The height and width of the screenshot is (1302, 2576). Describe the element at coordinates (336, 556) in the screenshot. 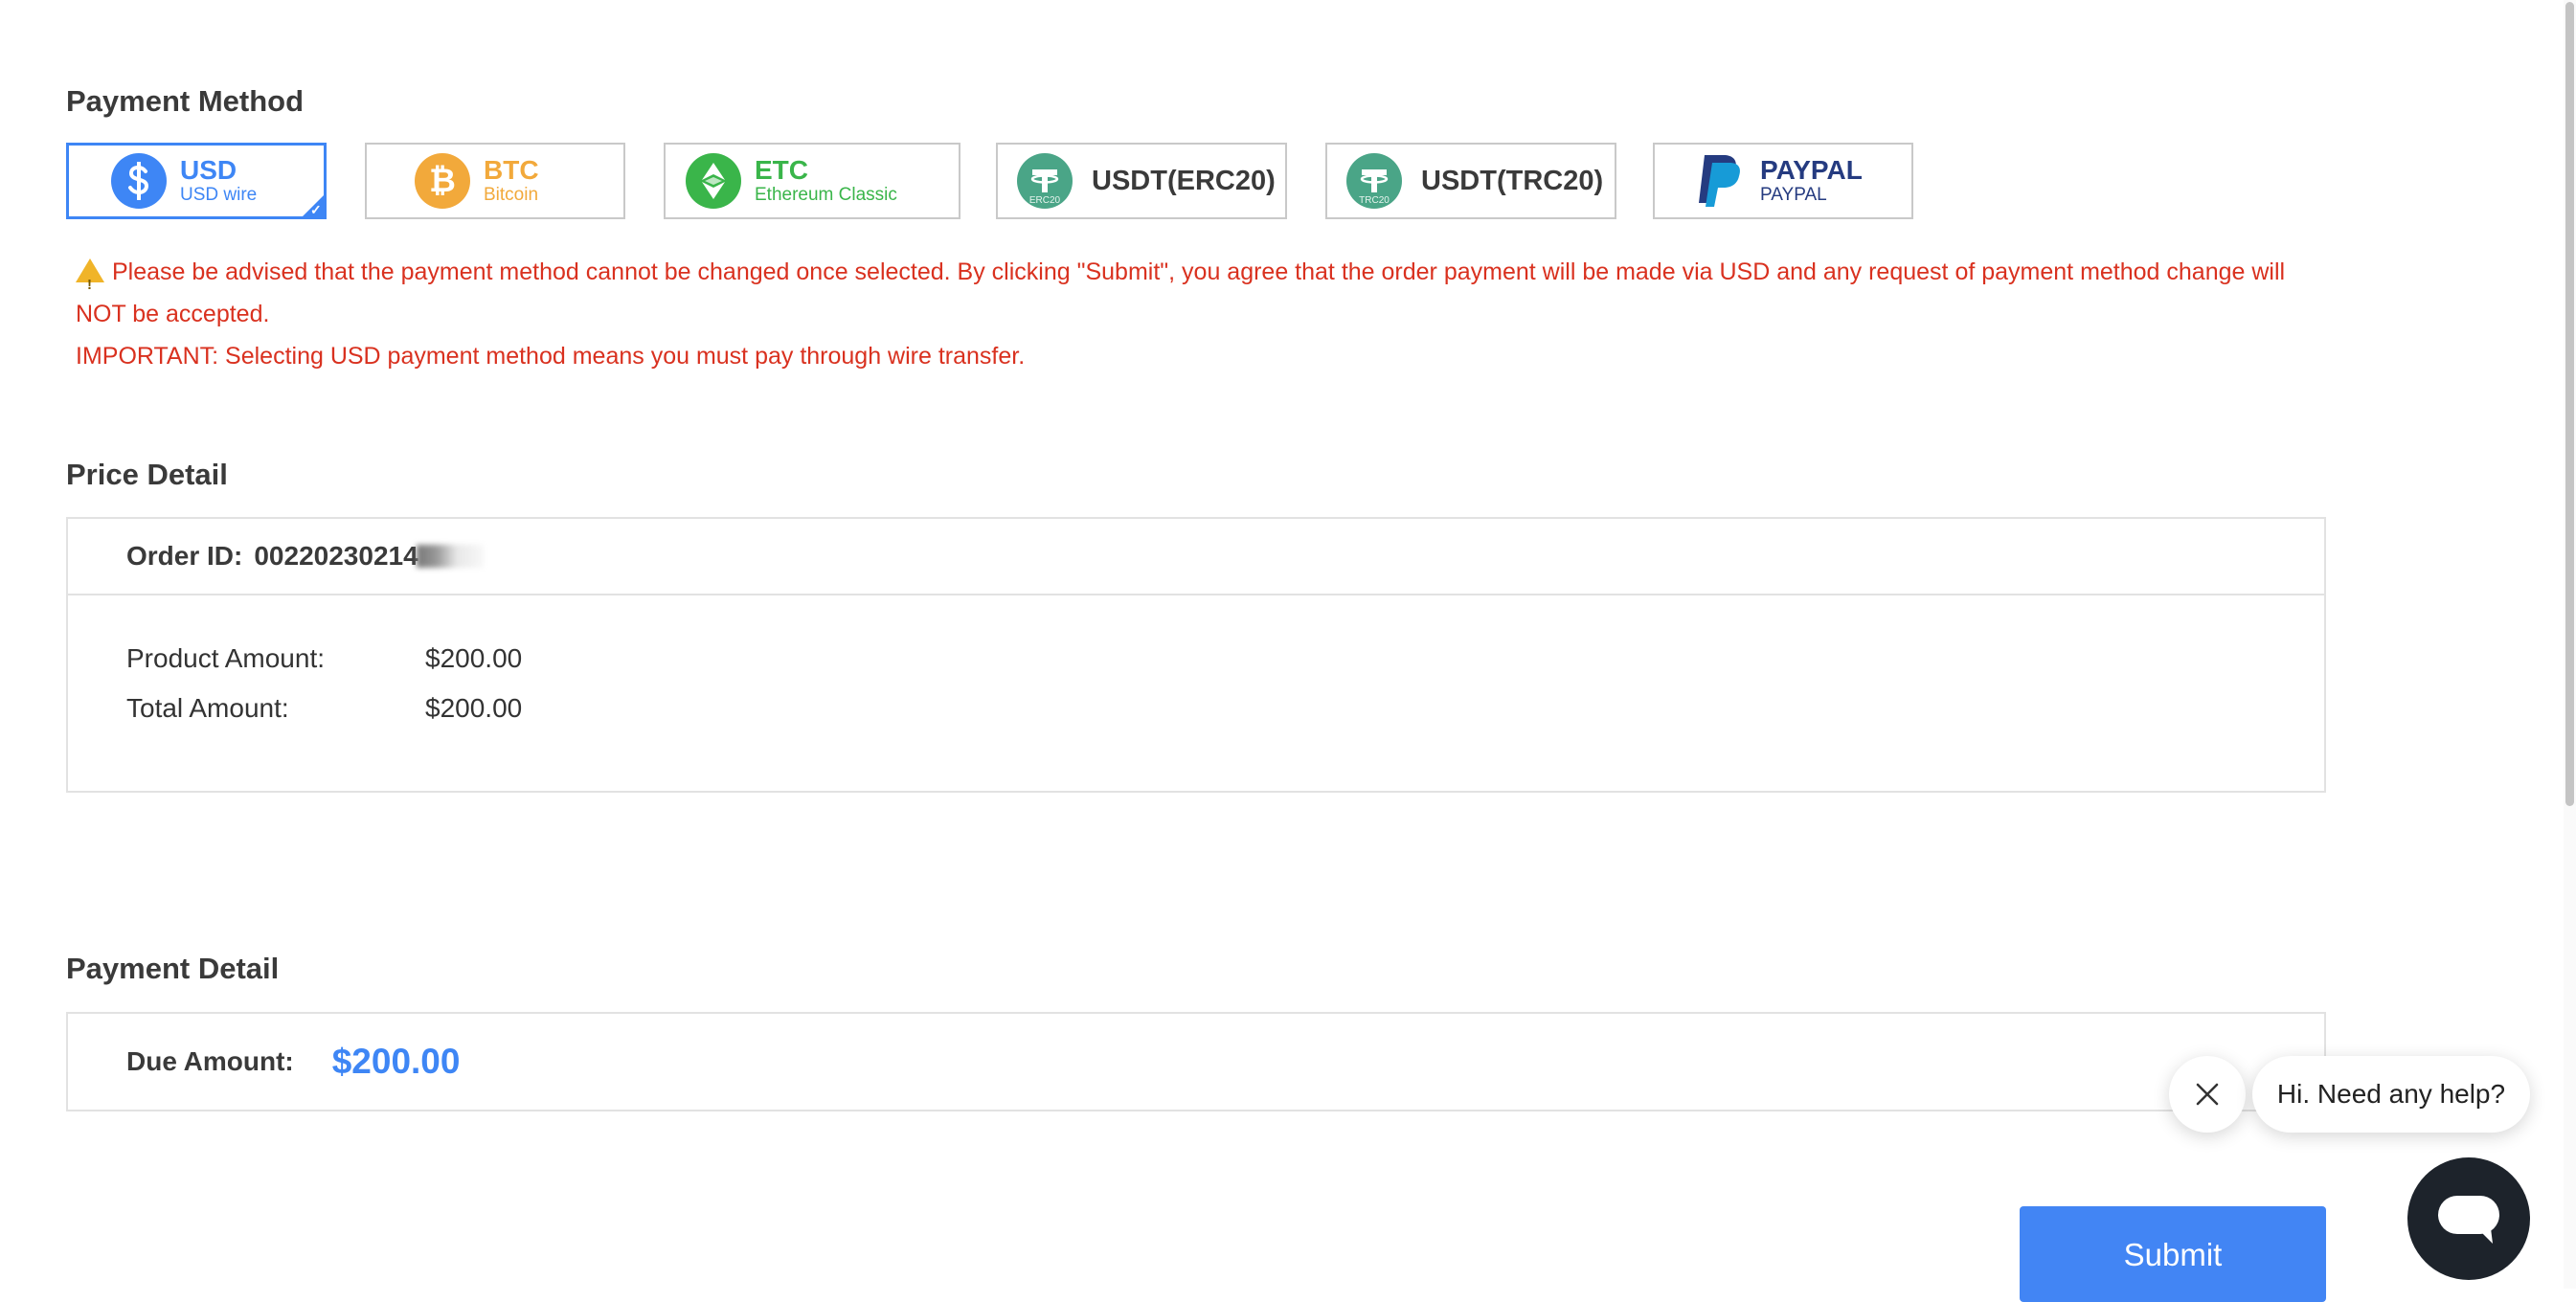

I see `order-id-value: 00220230214` at that location.